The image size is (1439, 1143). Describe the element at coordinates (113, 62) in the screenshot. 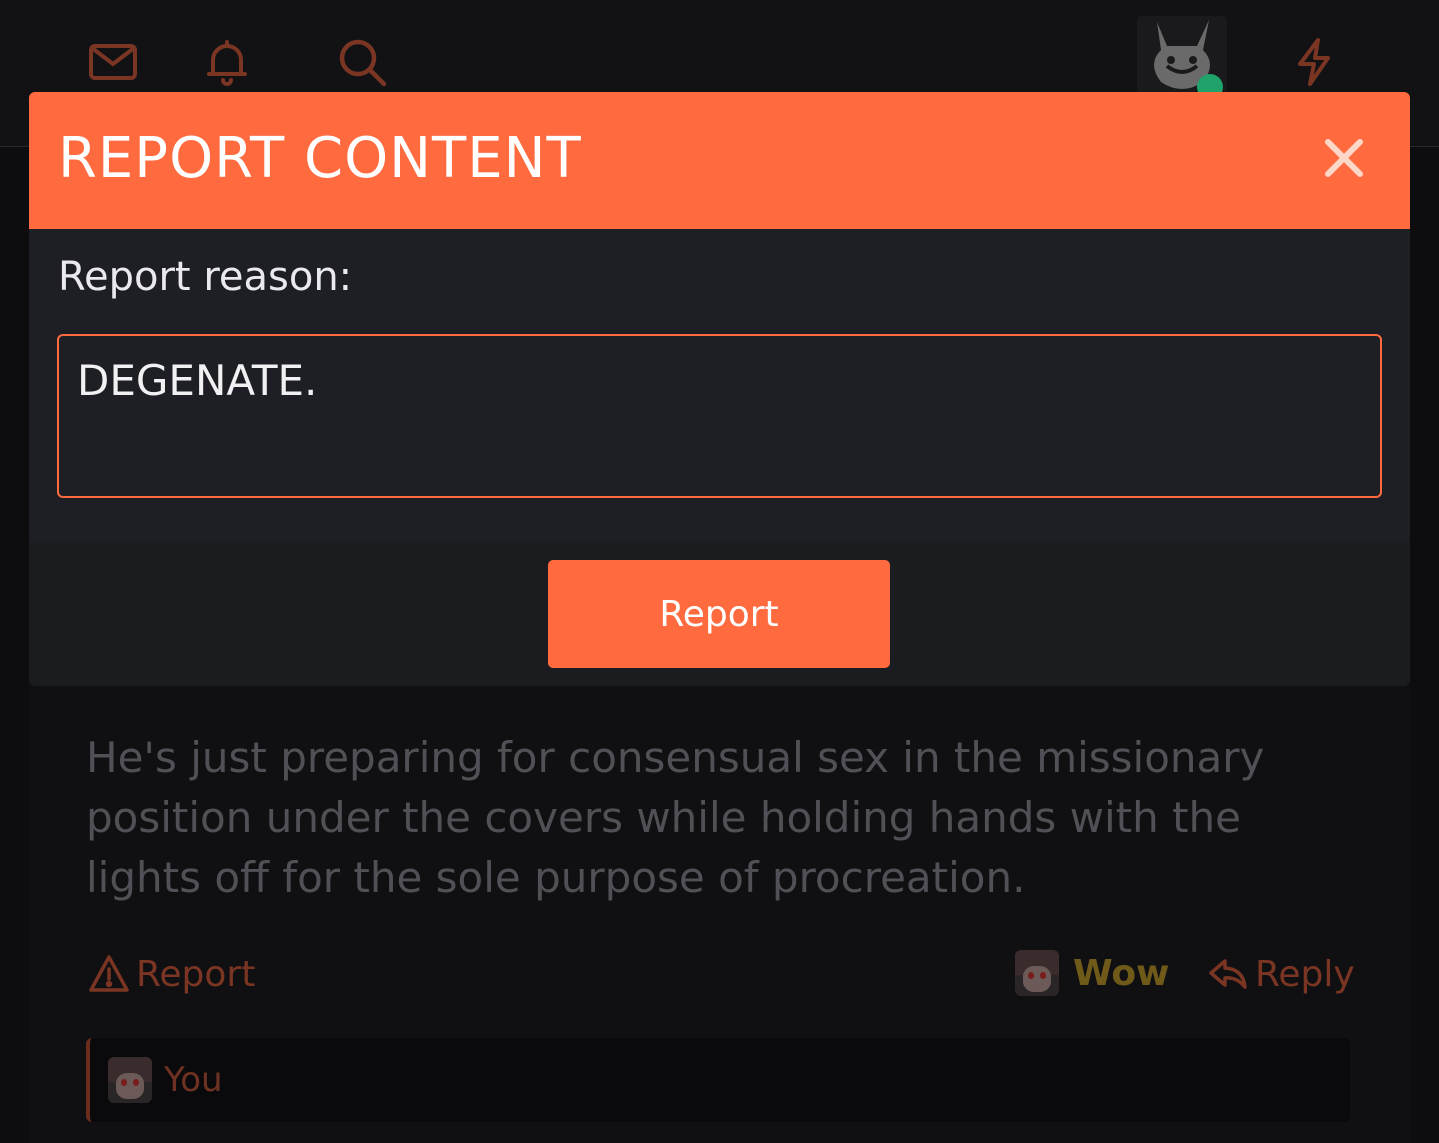

I see `envelope-icon` at that location.